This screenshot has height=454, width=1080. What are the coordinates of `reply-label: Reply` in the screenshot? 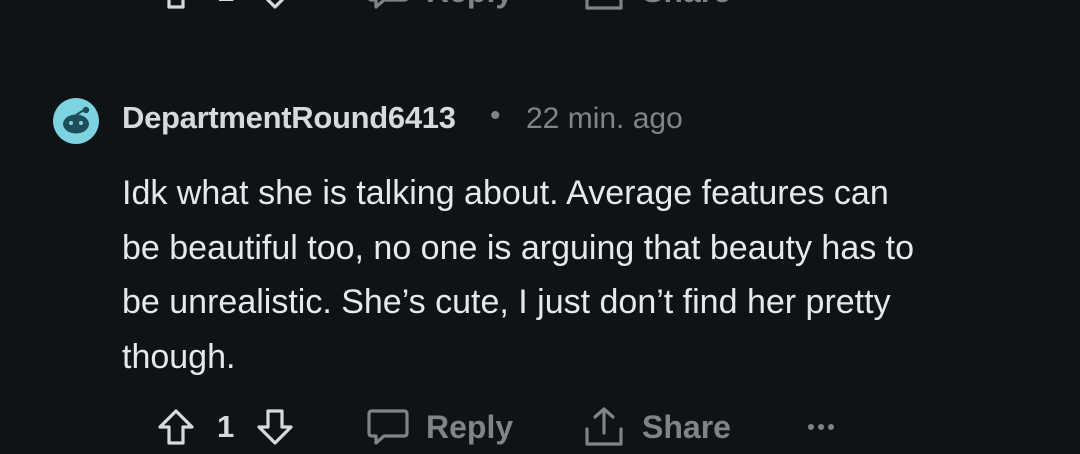 It's located at (470, 426).